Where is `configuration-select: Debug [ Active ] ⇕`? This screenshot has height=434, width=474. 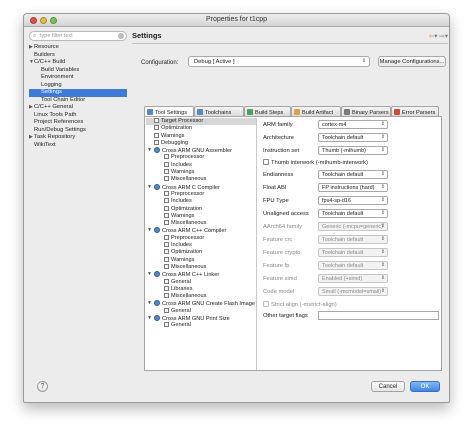 configuration-select: Debug [ Active ] ⇕ is located at coordinates (279, 61).